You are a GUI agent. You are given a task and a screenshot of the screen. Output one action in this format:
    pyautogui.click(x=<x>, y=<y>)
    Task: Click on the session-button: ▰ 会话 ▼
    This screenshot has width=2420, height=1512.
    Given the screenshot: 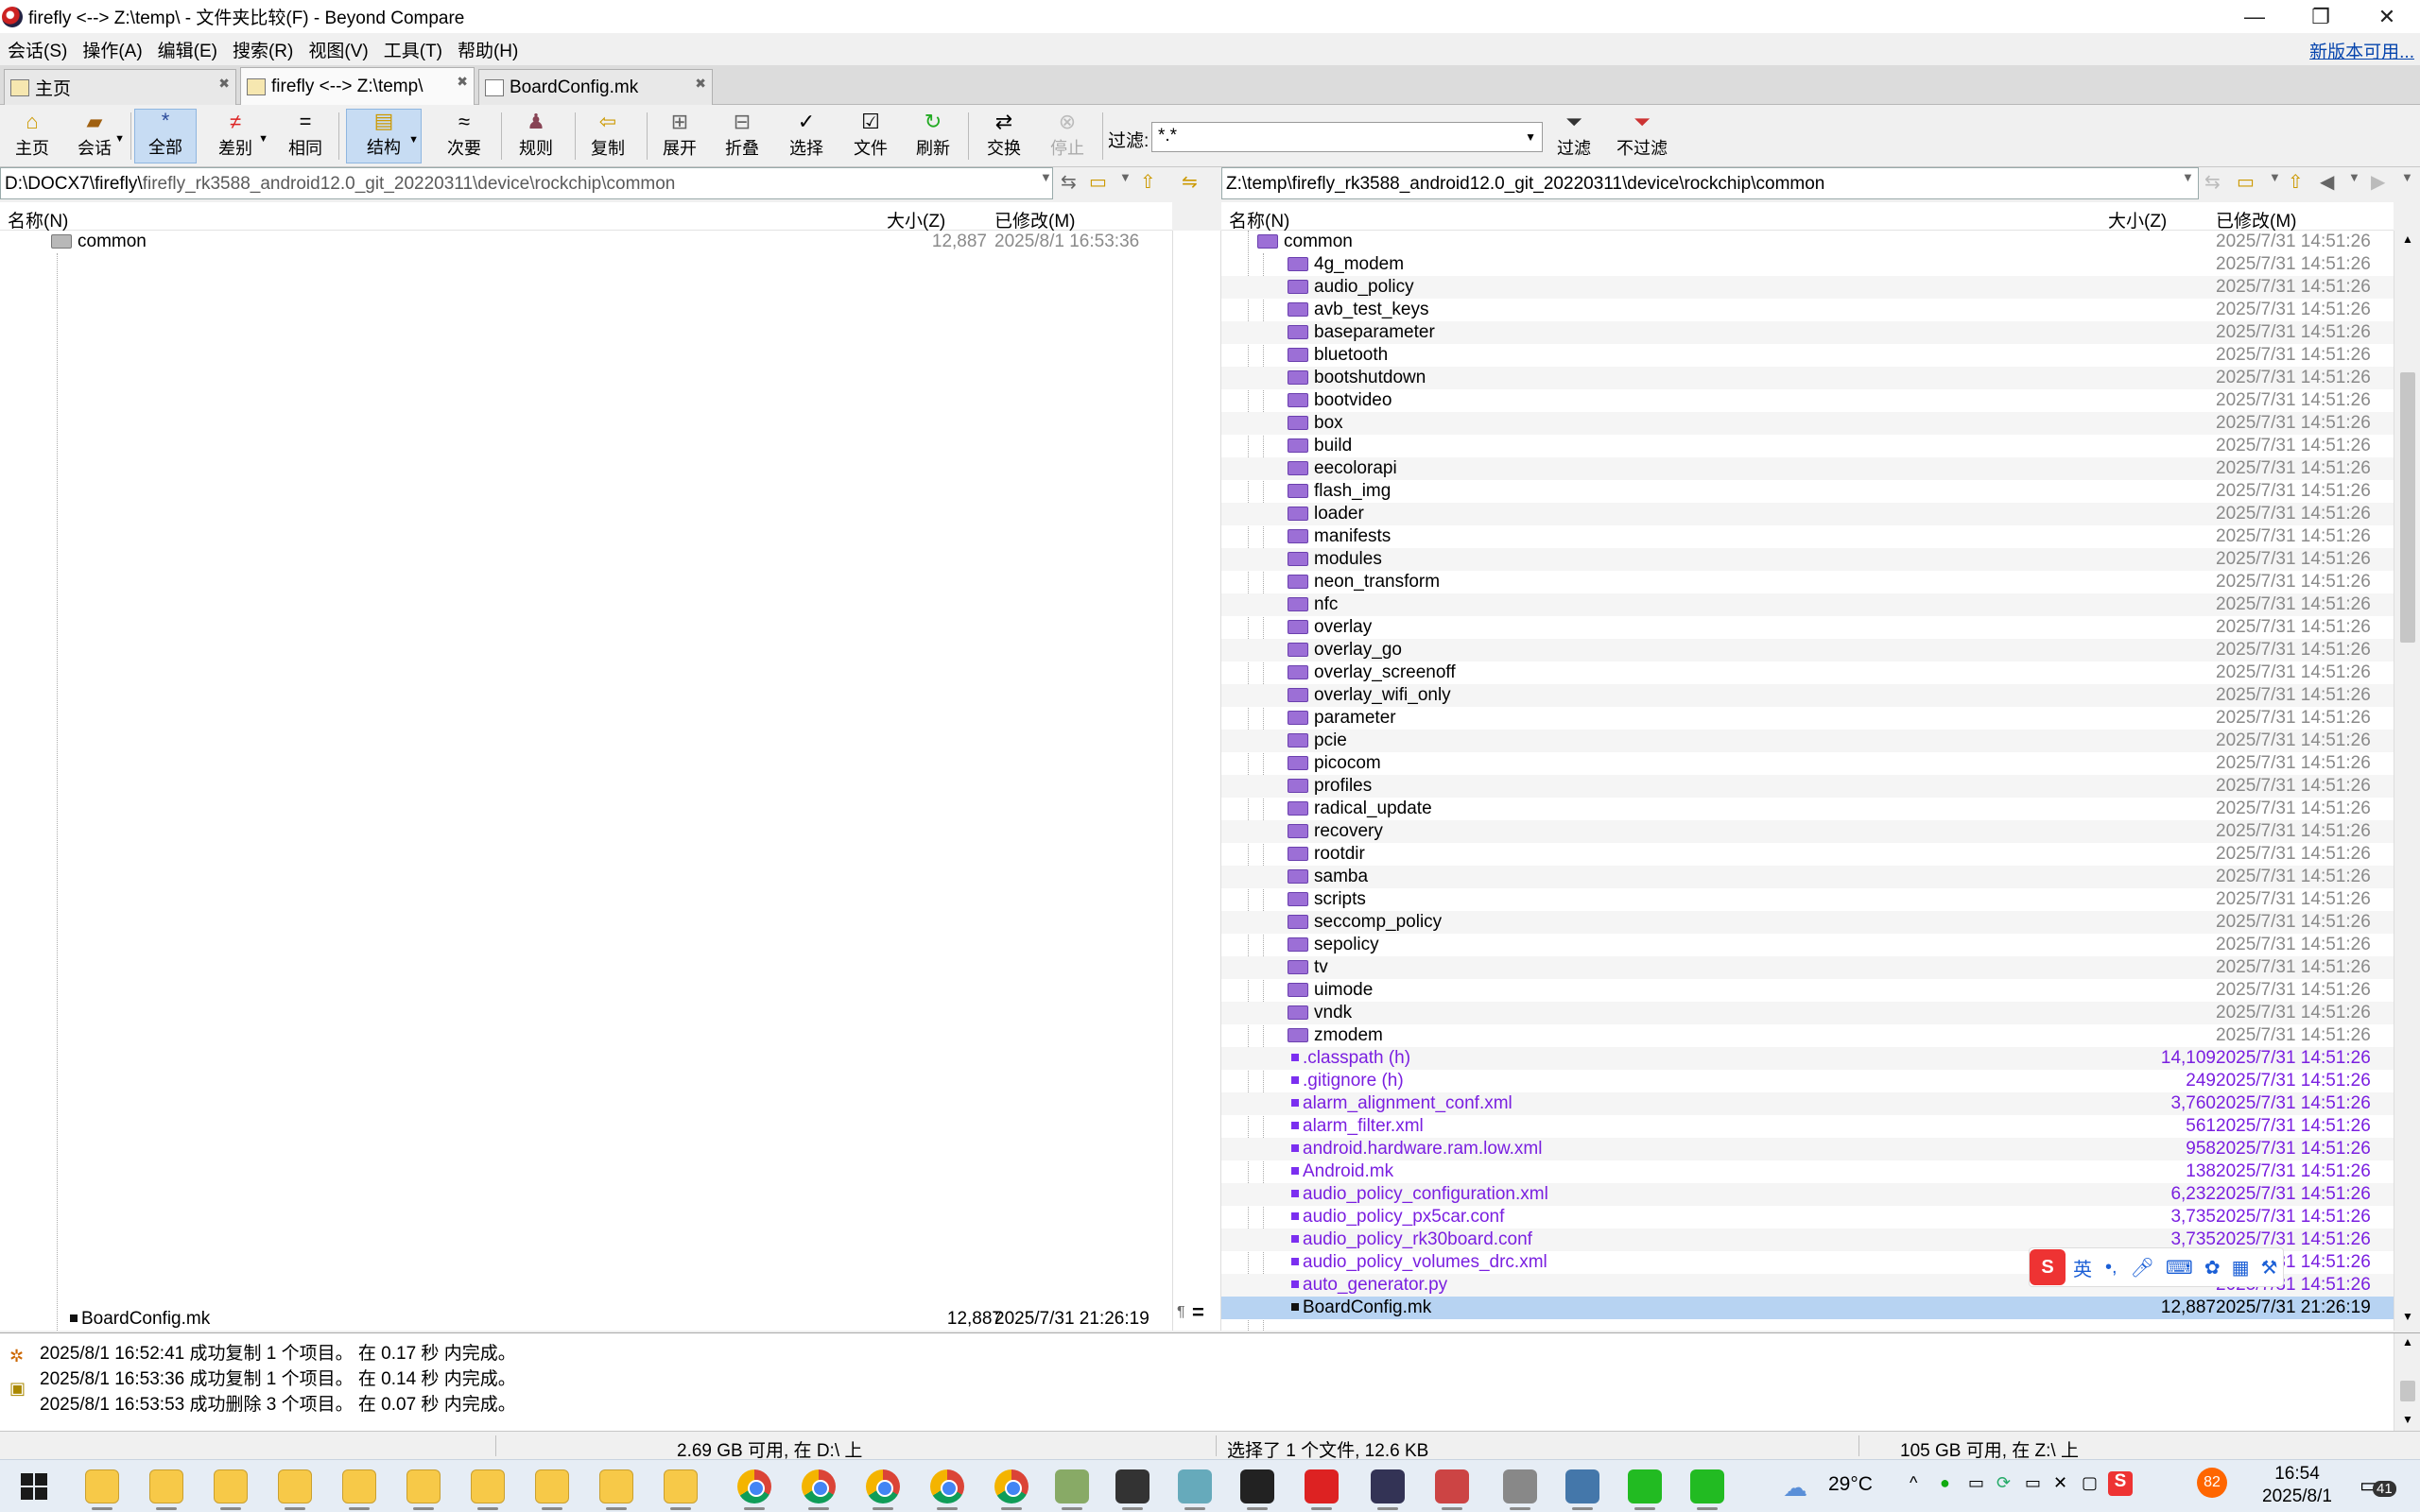 What is the action you would take?
    pyautogui.click(x=95, y=136)
    